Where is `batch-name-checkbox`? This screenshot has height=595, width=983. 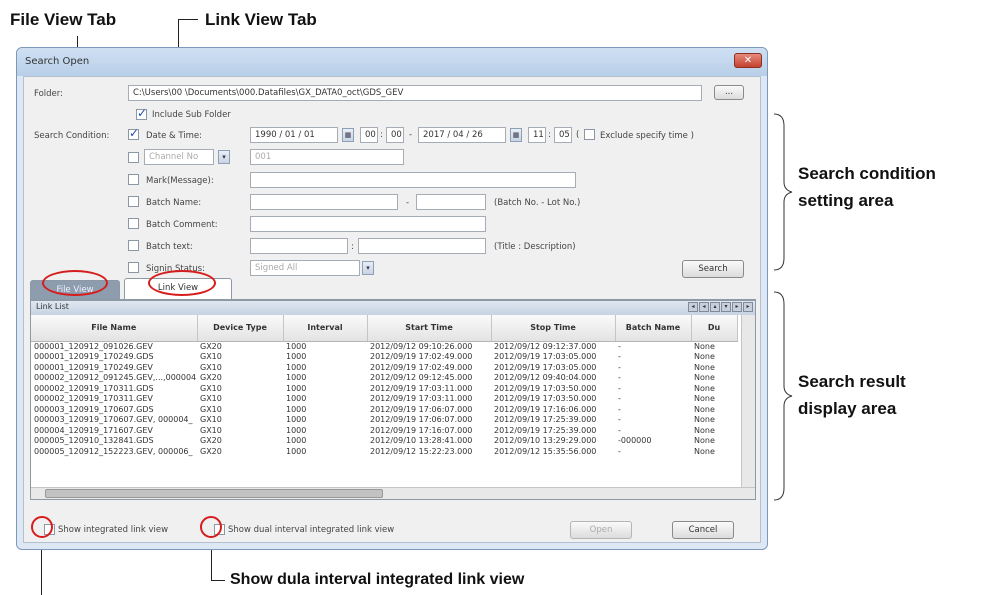 batch-name-checkbox is located at coordinates (133, 201).